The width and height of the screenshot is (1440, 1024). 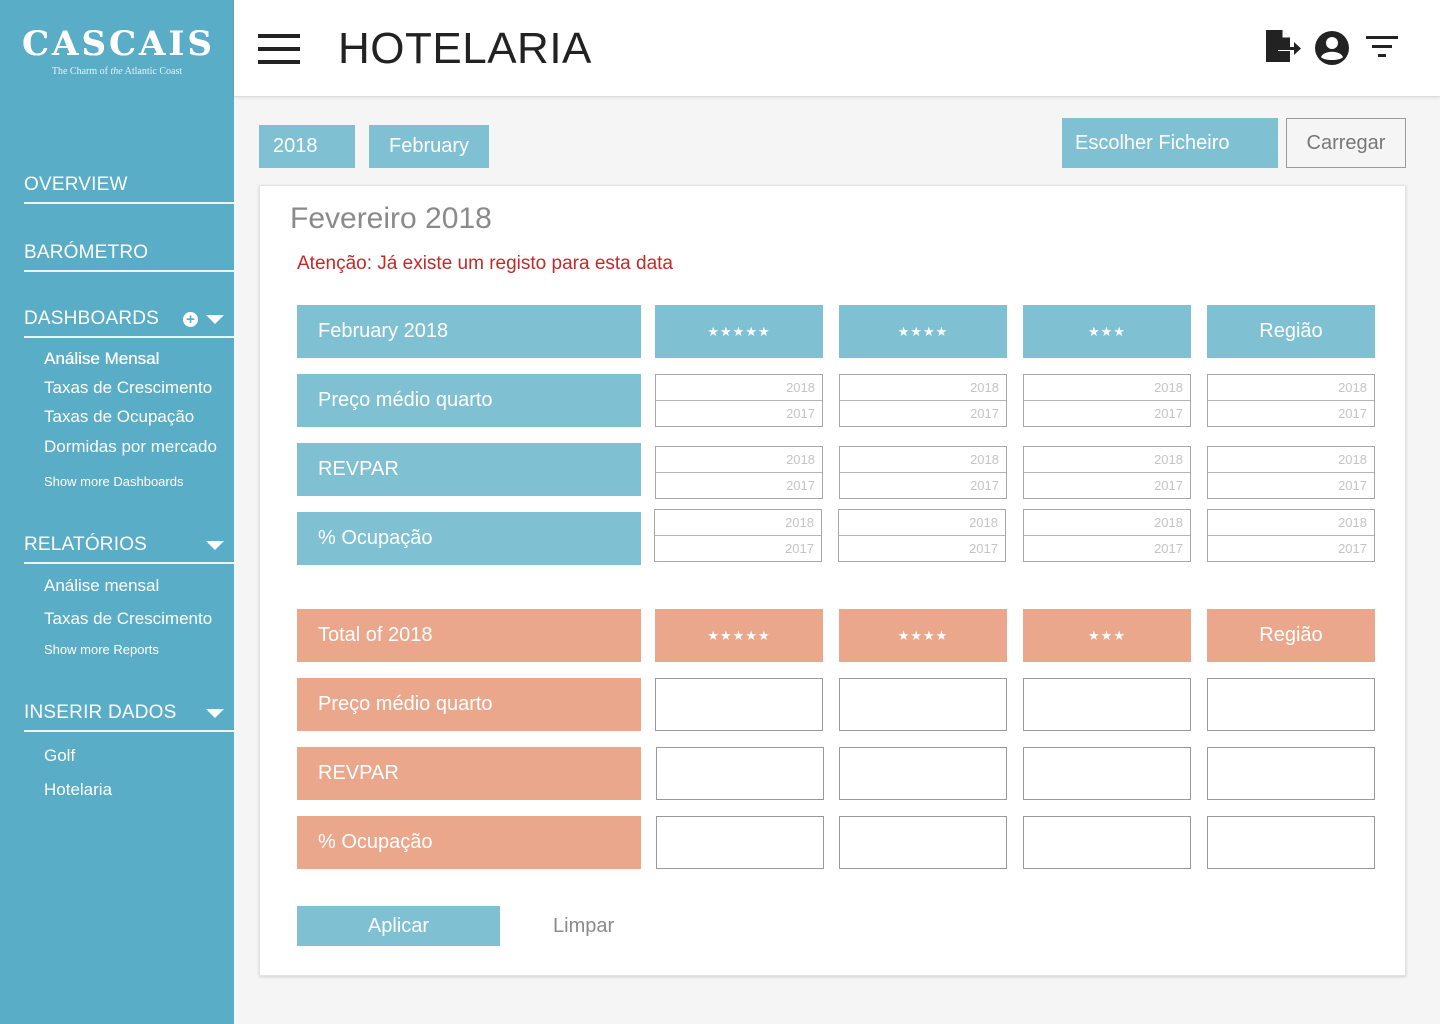 I want to click on sidebar-item-analise-mensal: Análise Mensal, so click(x=134, y=359).